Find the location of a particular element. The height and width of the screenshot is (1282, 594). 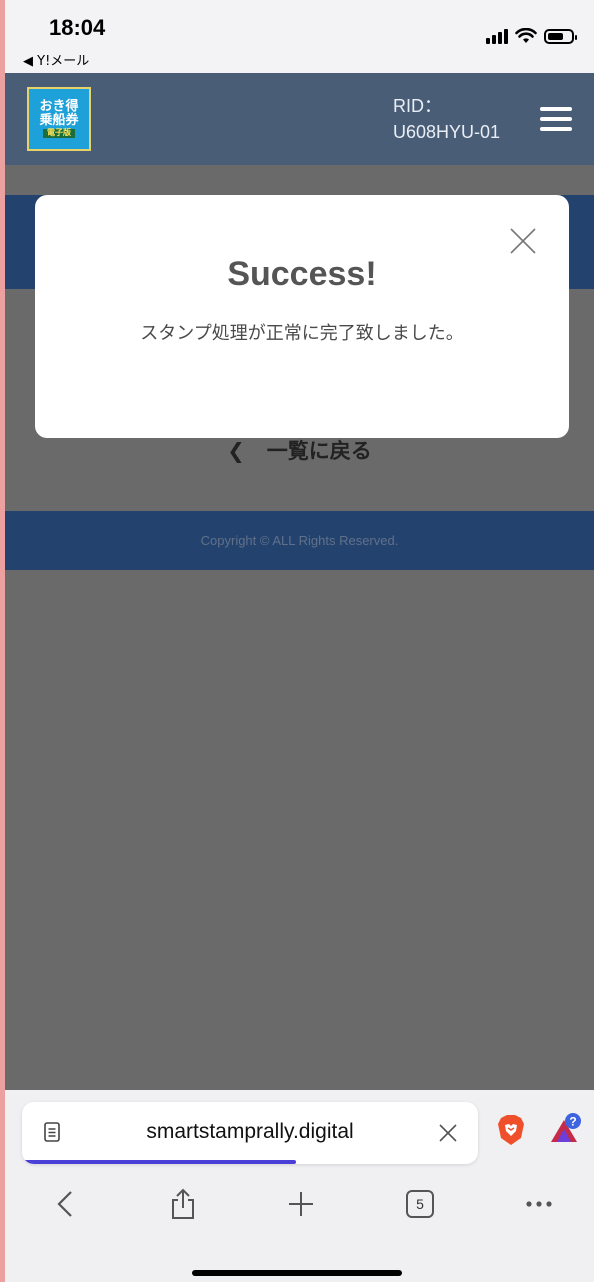

back-to-app-link: ◀ Y!メール is located at coordinates (56, 59).